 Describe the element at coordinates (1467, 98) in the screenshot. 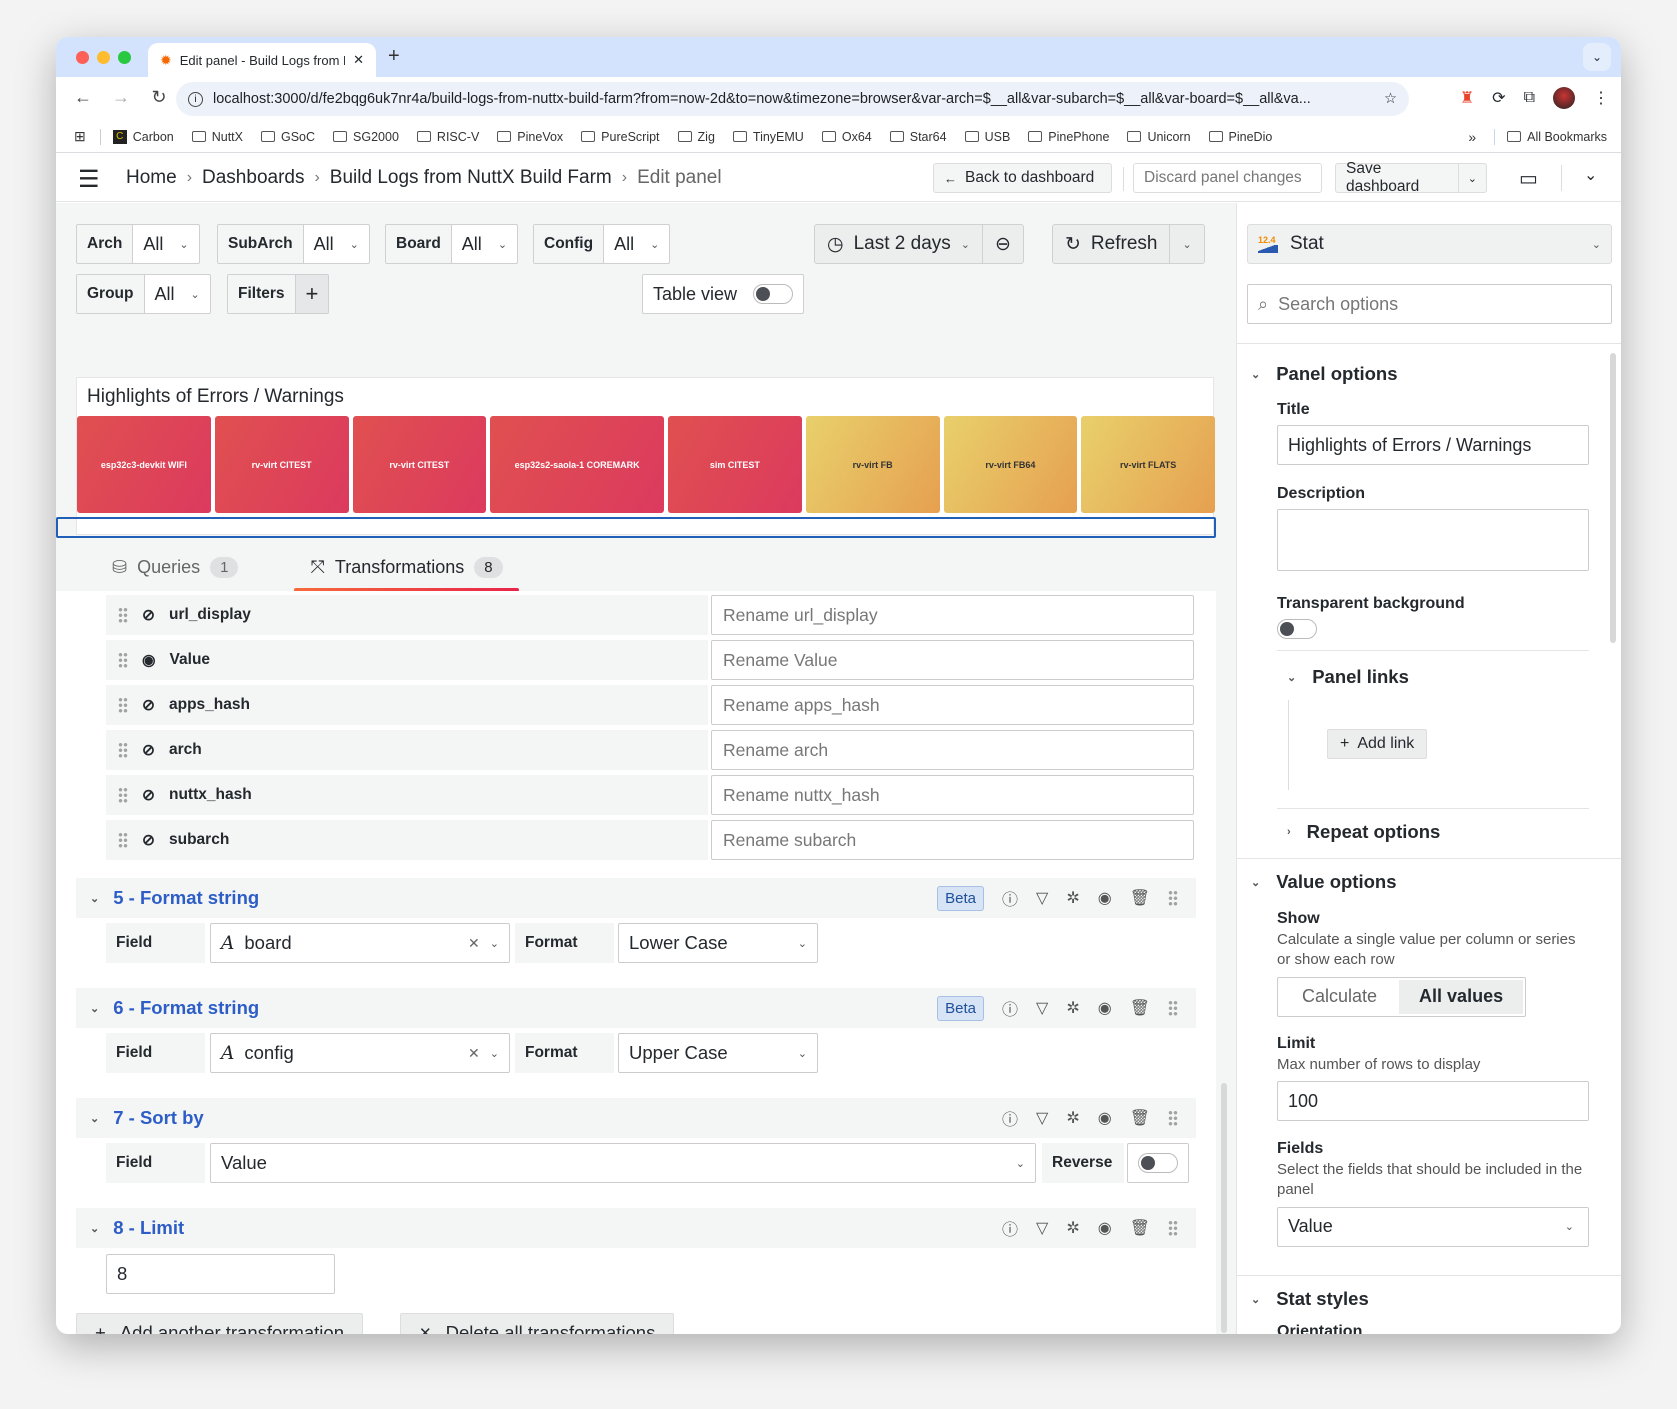

I see `lighthouse-extension-icon: ♜` at that location.